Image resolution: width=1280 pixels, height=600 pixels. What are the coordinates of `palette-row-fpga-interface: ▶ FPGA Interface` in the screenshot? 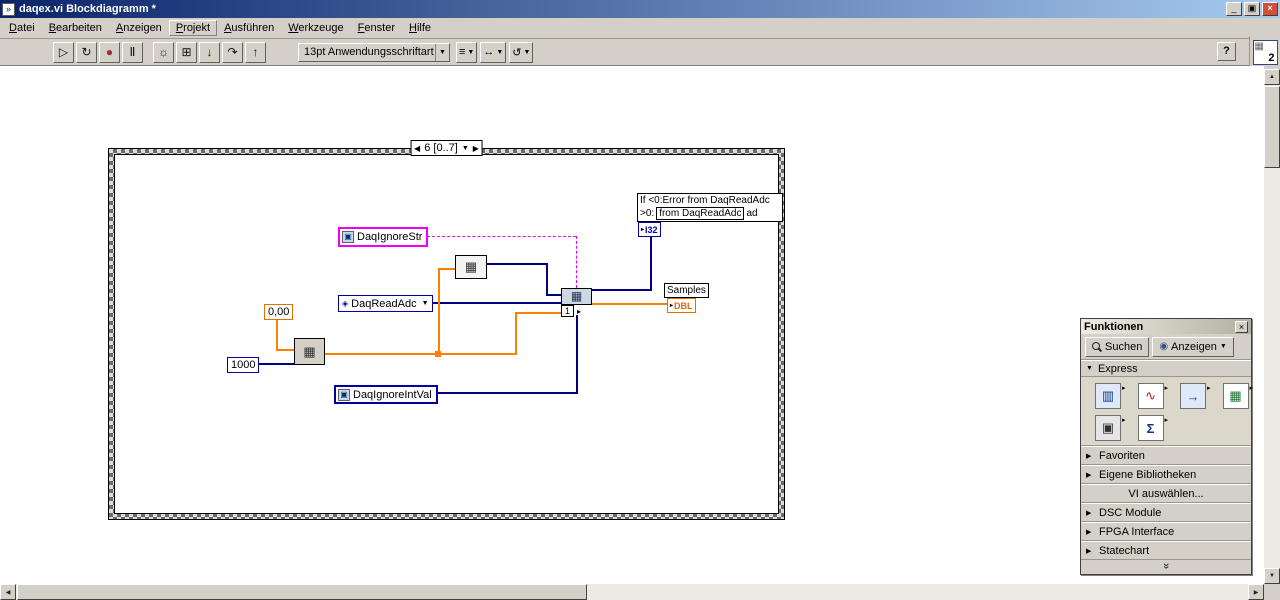 It's located at (1166, 531).